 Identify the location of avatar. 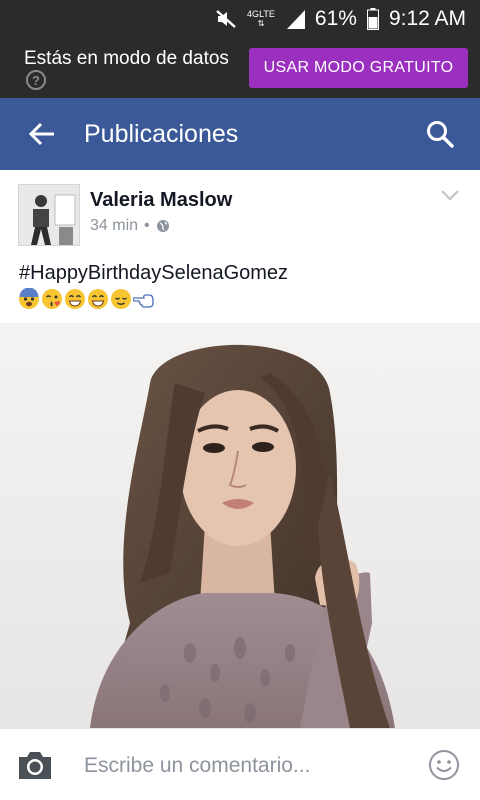
(49, 215).